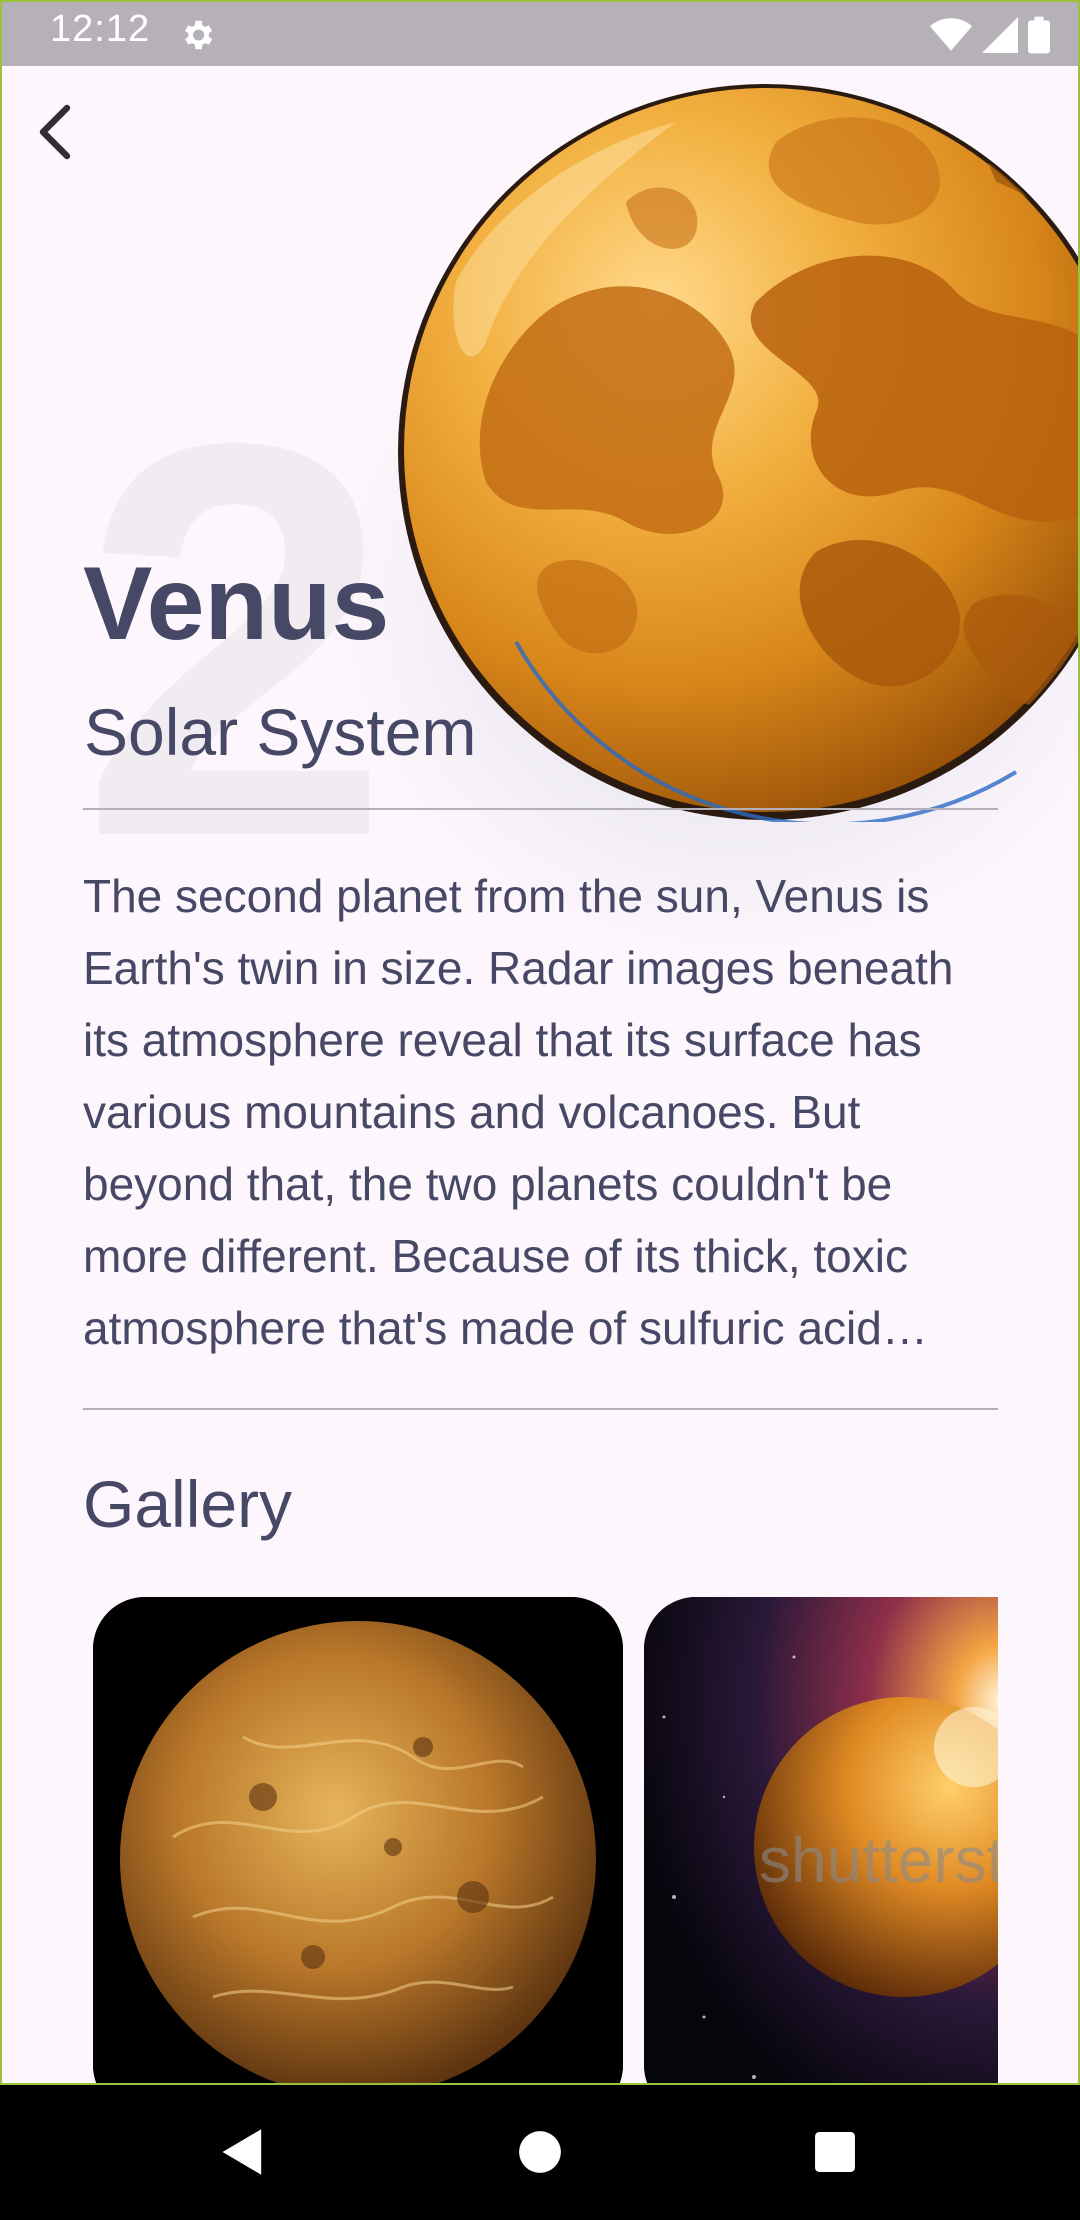 The width and height of the screenshot is (1080, 2220). I want to click on venus-radar-photo, so click(358, 1847).